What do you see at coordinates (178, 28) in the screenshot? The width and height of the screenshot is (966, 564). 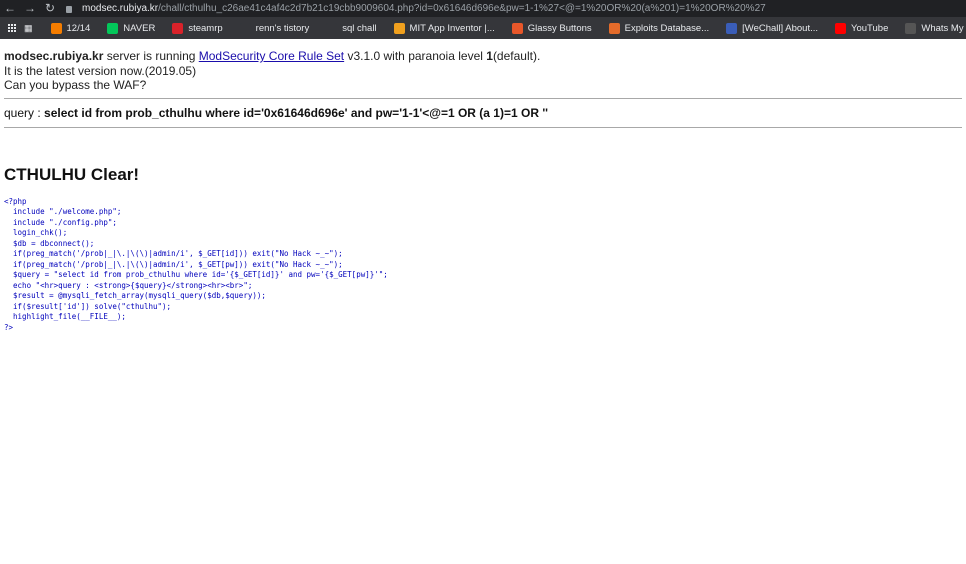 I see `steam-icon` at bounding box center [178, 28].